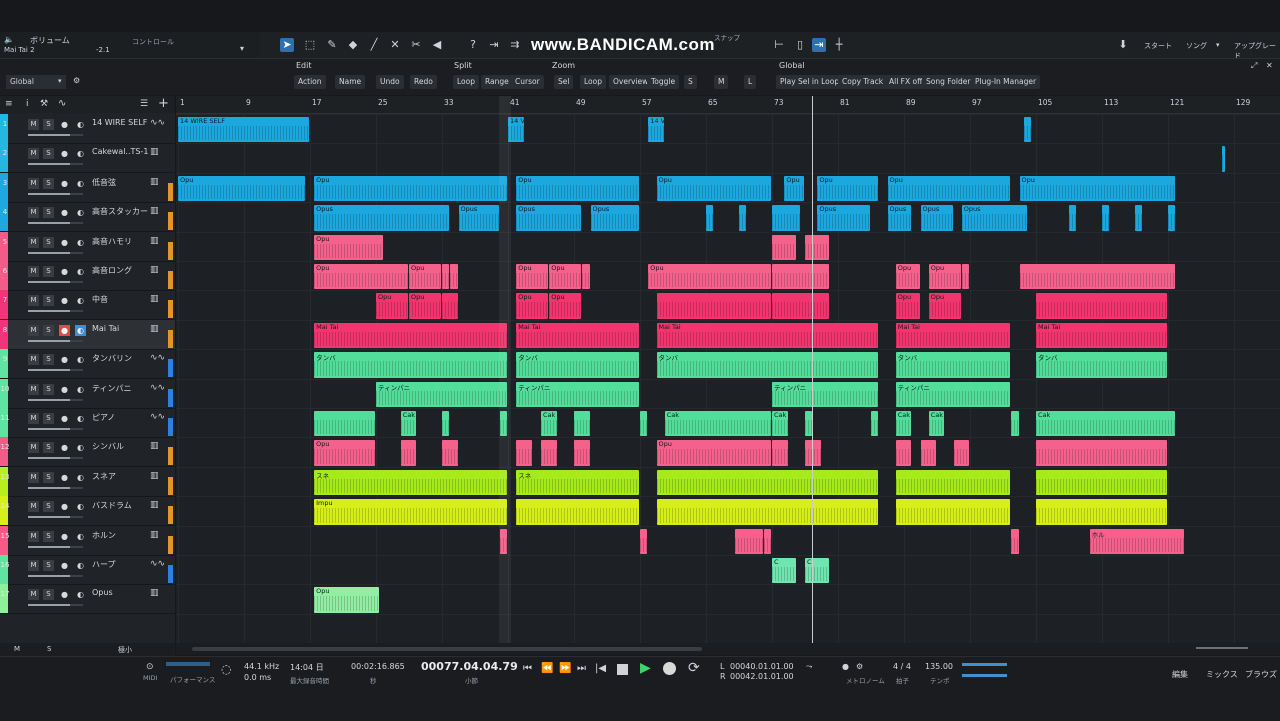 Image resolution: width=1280 pixels, height=721 pixels. I want to click on copy-track-button: Copy Track, so click(863, 82).